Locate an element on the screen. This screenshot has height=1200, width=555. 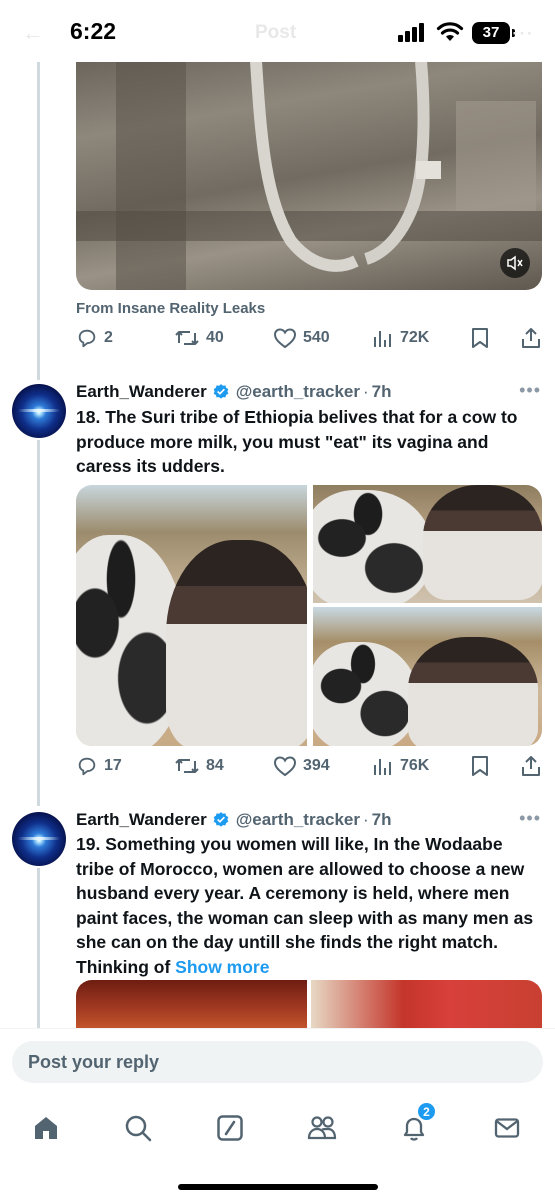
like-button: 394 is located at coordinates (301, 766).